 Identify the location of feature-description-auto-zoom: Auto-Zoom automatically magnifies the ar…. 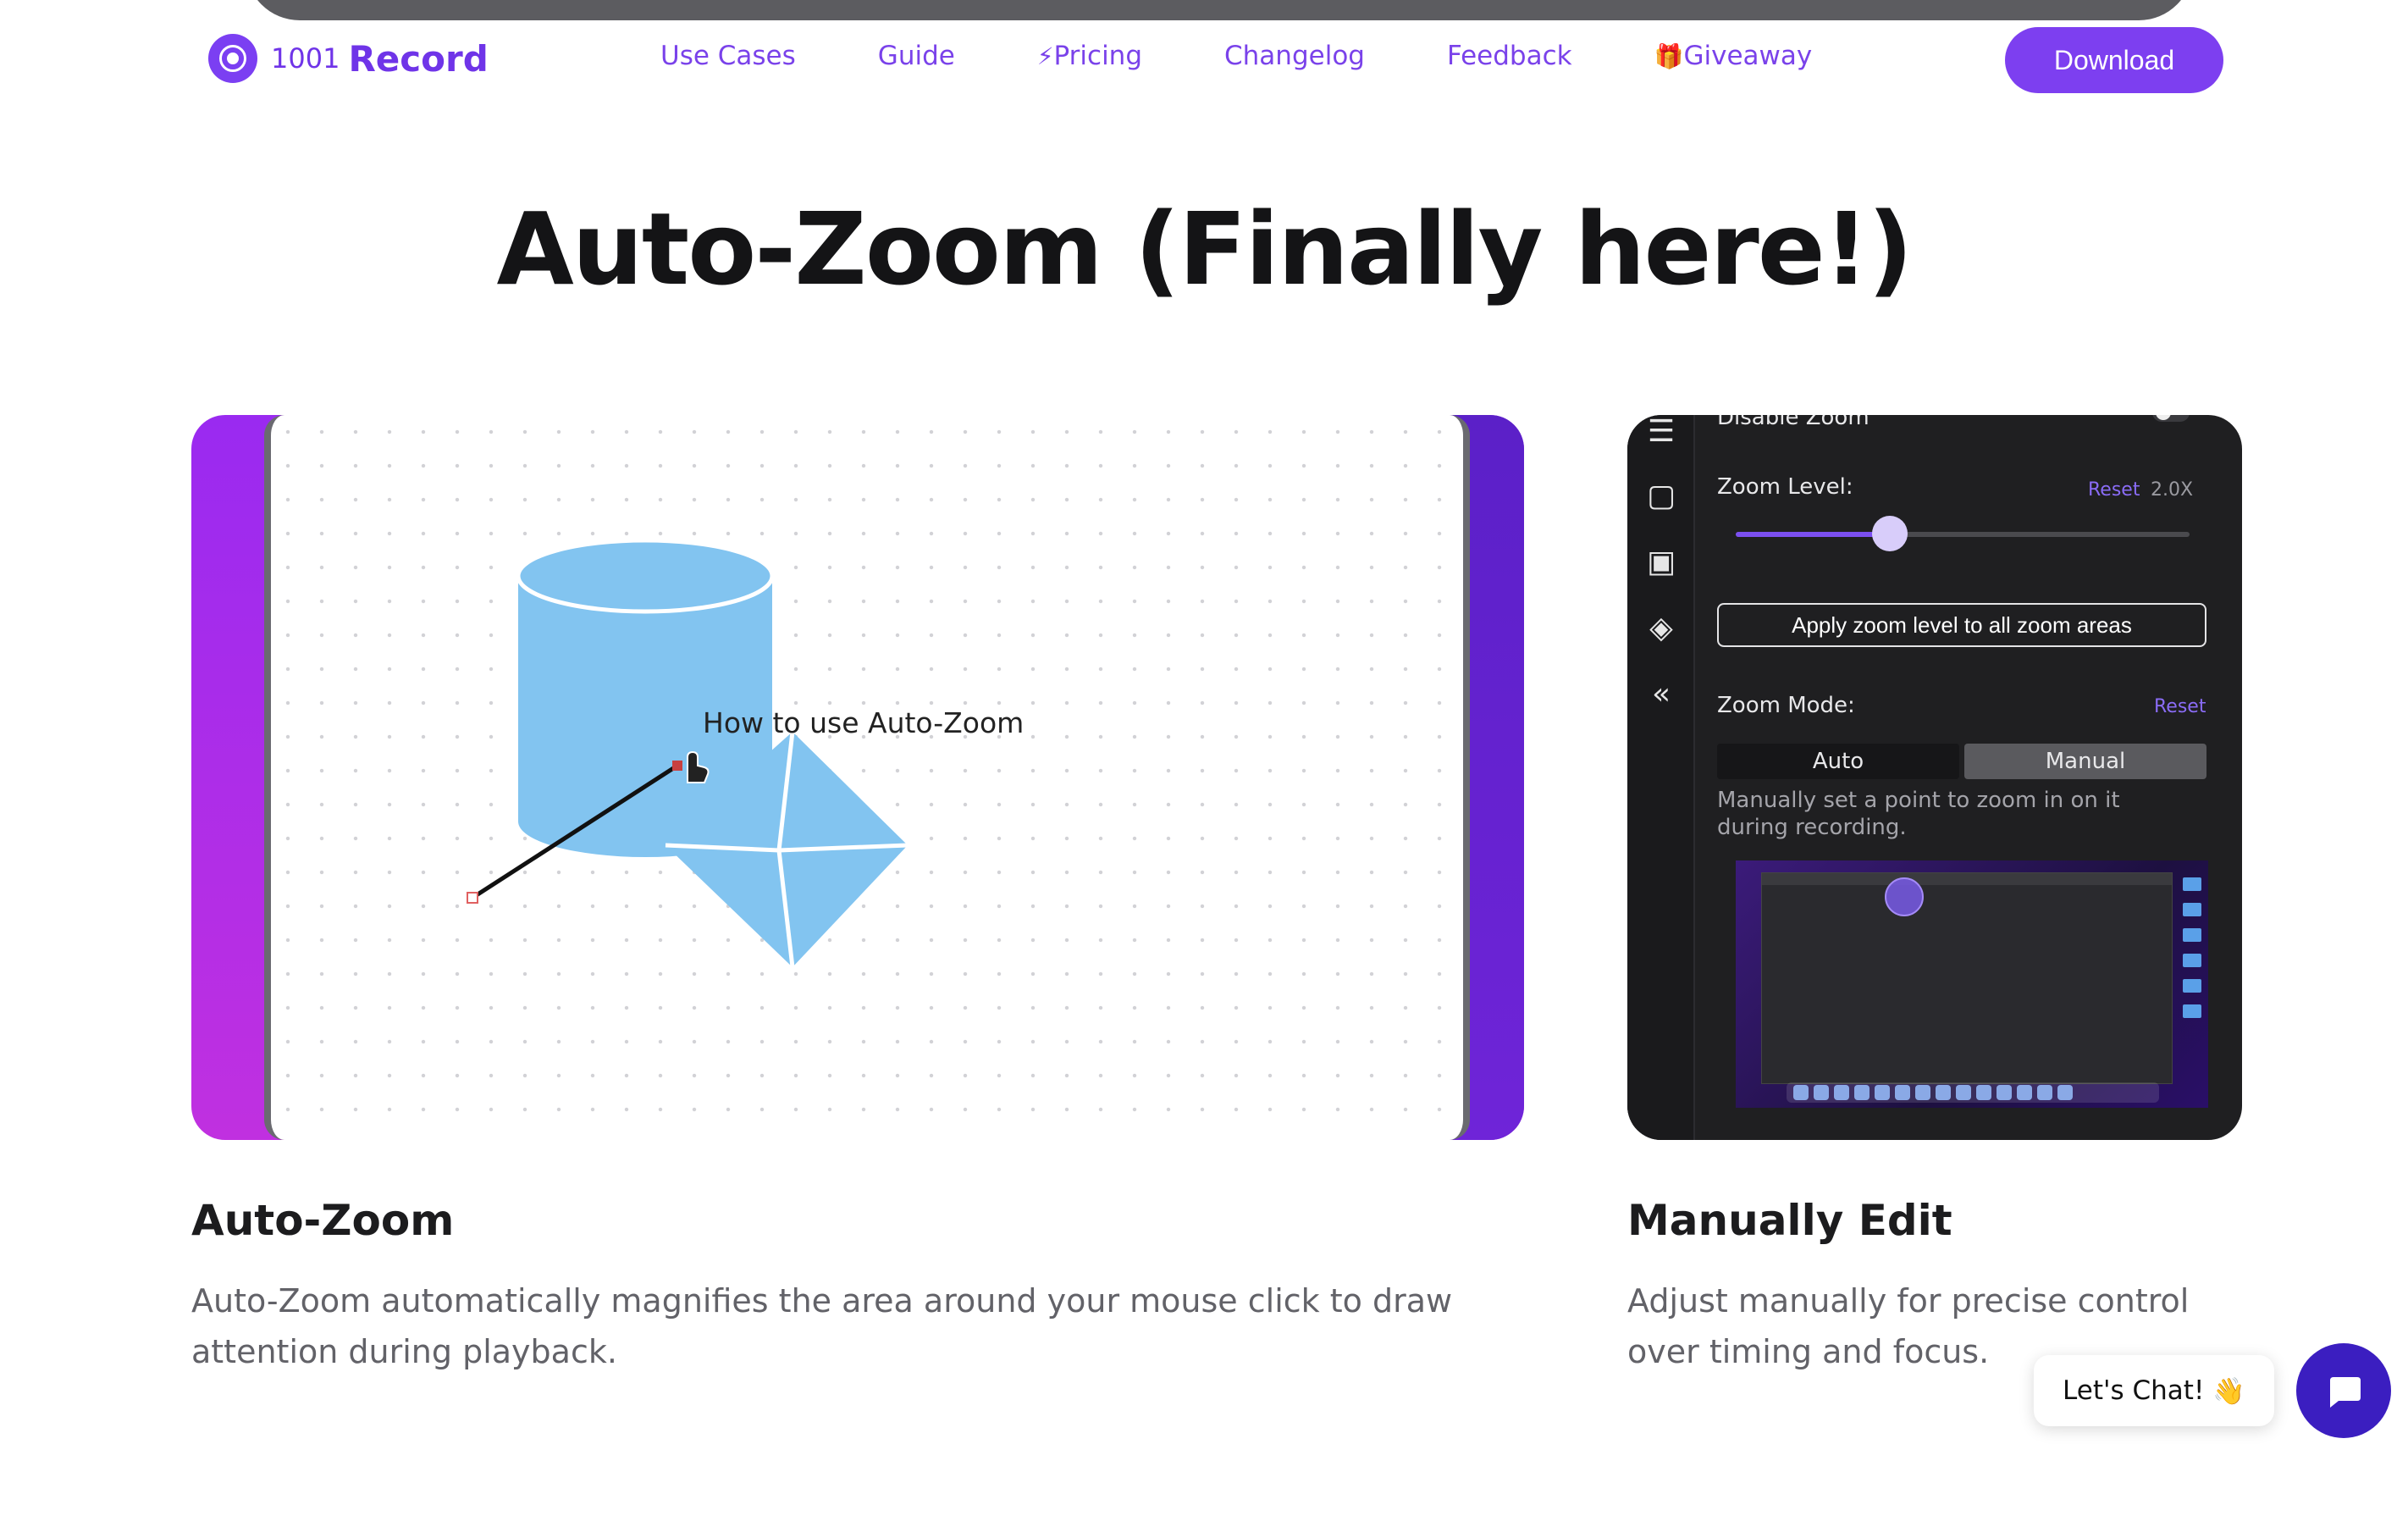
(821, 1326).